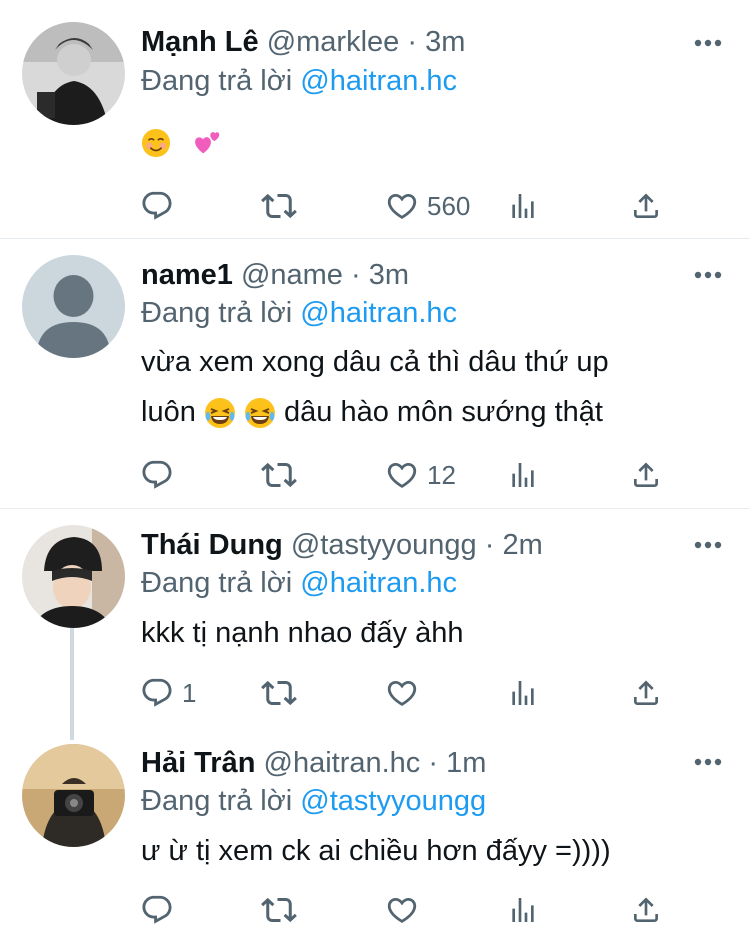 The image size is (750, 941). Describe the element at coordinates (212, 545) in the screenshot. I see `display-name: Thái Dung` at that location.